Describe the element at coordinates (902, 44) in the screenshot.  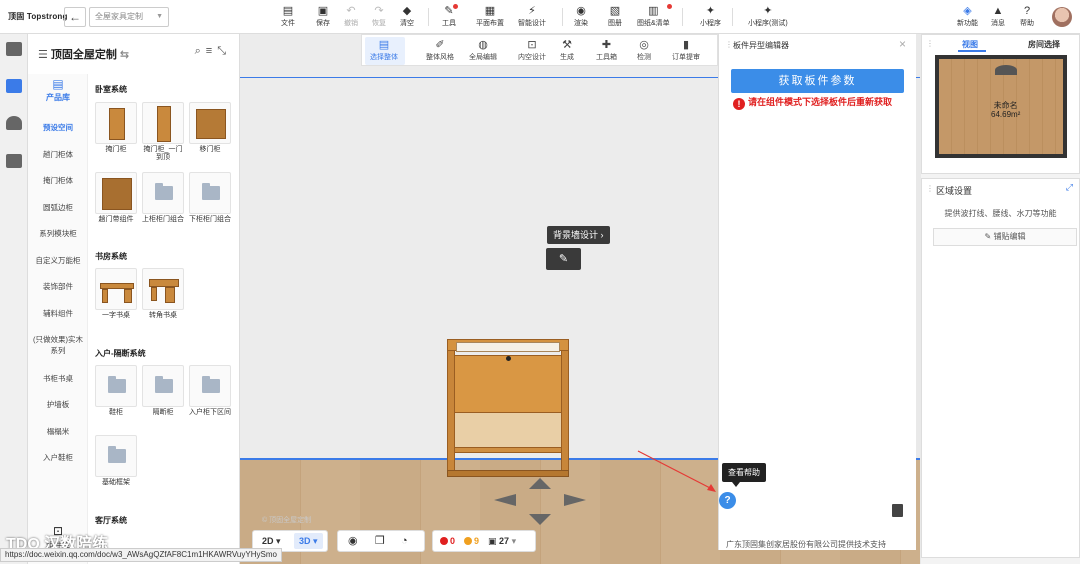
I see `close-icon: ×` at that location.